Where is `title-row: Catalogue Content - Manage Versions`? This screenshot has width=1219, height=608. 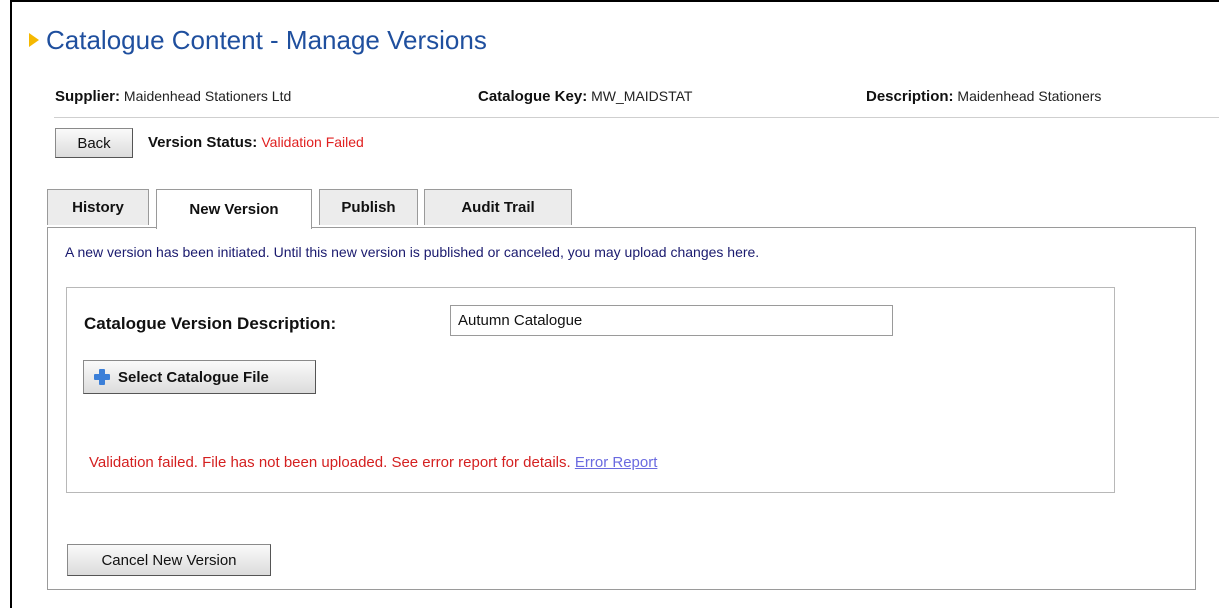
title-row: Catalogue Content - Manage Versions is located at coordinates (258, 40).